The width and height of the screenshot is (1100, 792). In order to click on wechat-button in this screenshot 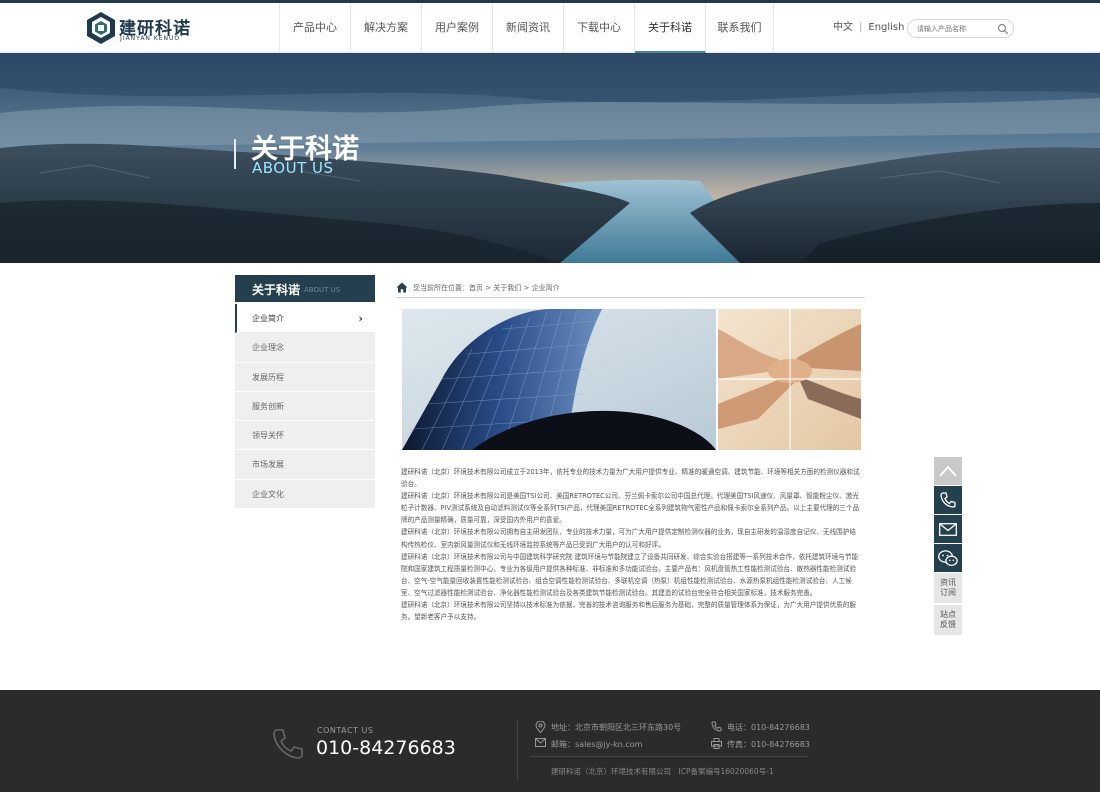, I will do `click(948, 558)`.